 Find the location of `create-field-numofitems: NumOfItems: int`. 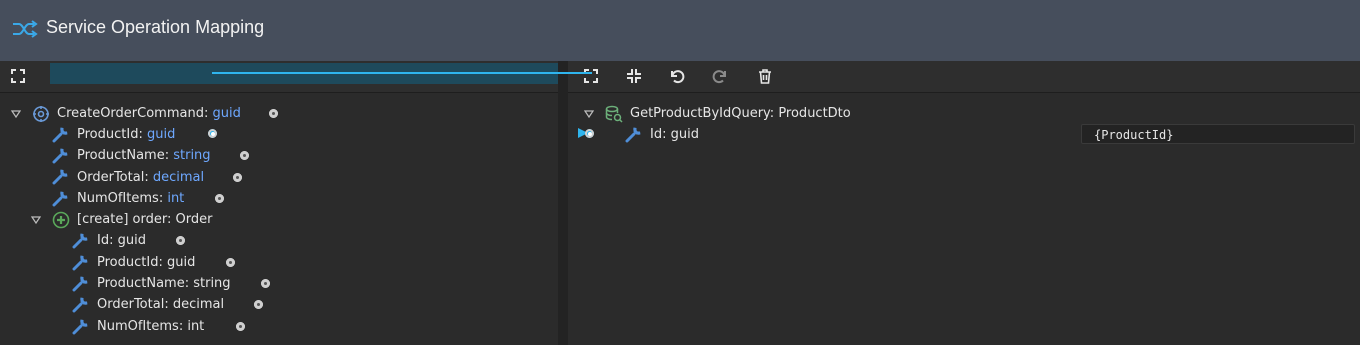

create-field-numofitems: NumOfItems: int is located at coordinates (150, 327).